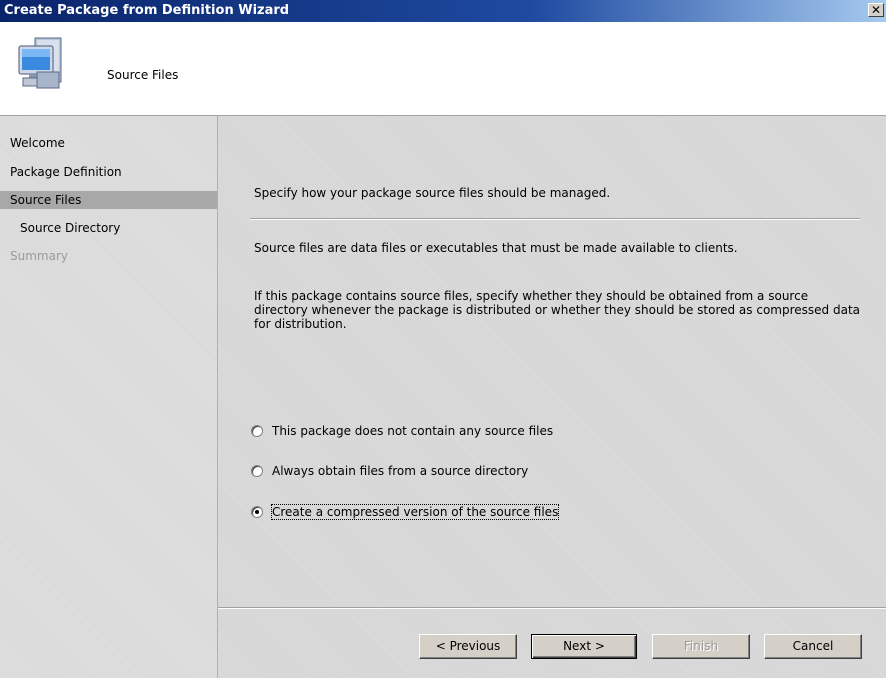 The height and width of the screenshot is (678, 886). Describe the element at coordinates (37, 143) in the screenshot. I see `step-welcome: Welcome` at that location.